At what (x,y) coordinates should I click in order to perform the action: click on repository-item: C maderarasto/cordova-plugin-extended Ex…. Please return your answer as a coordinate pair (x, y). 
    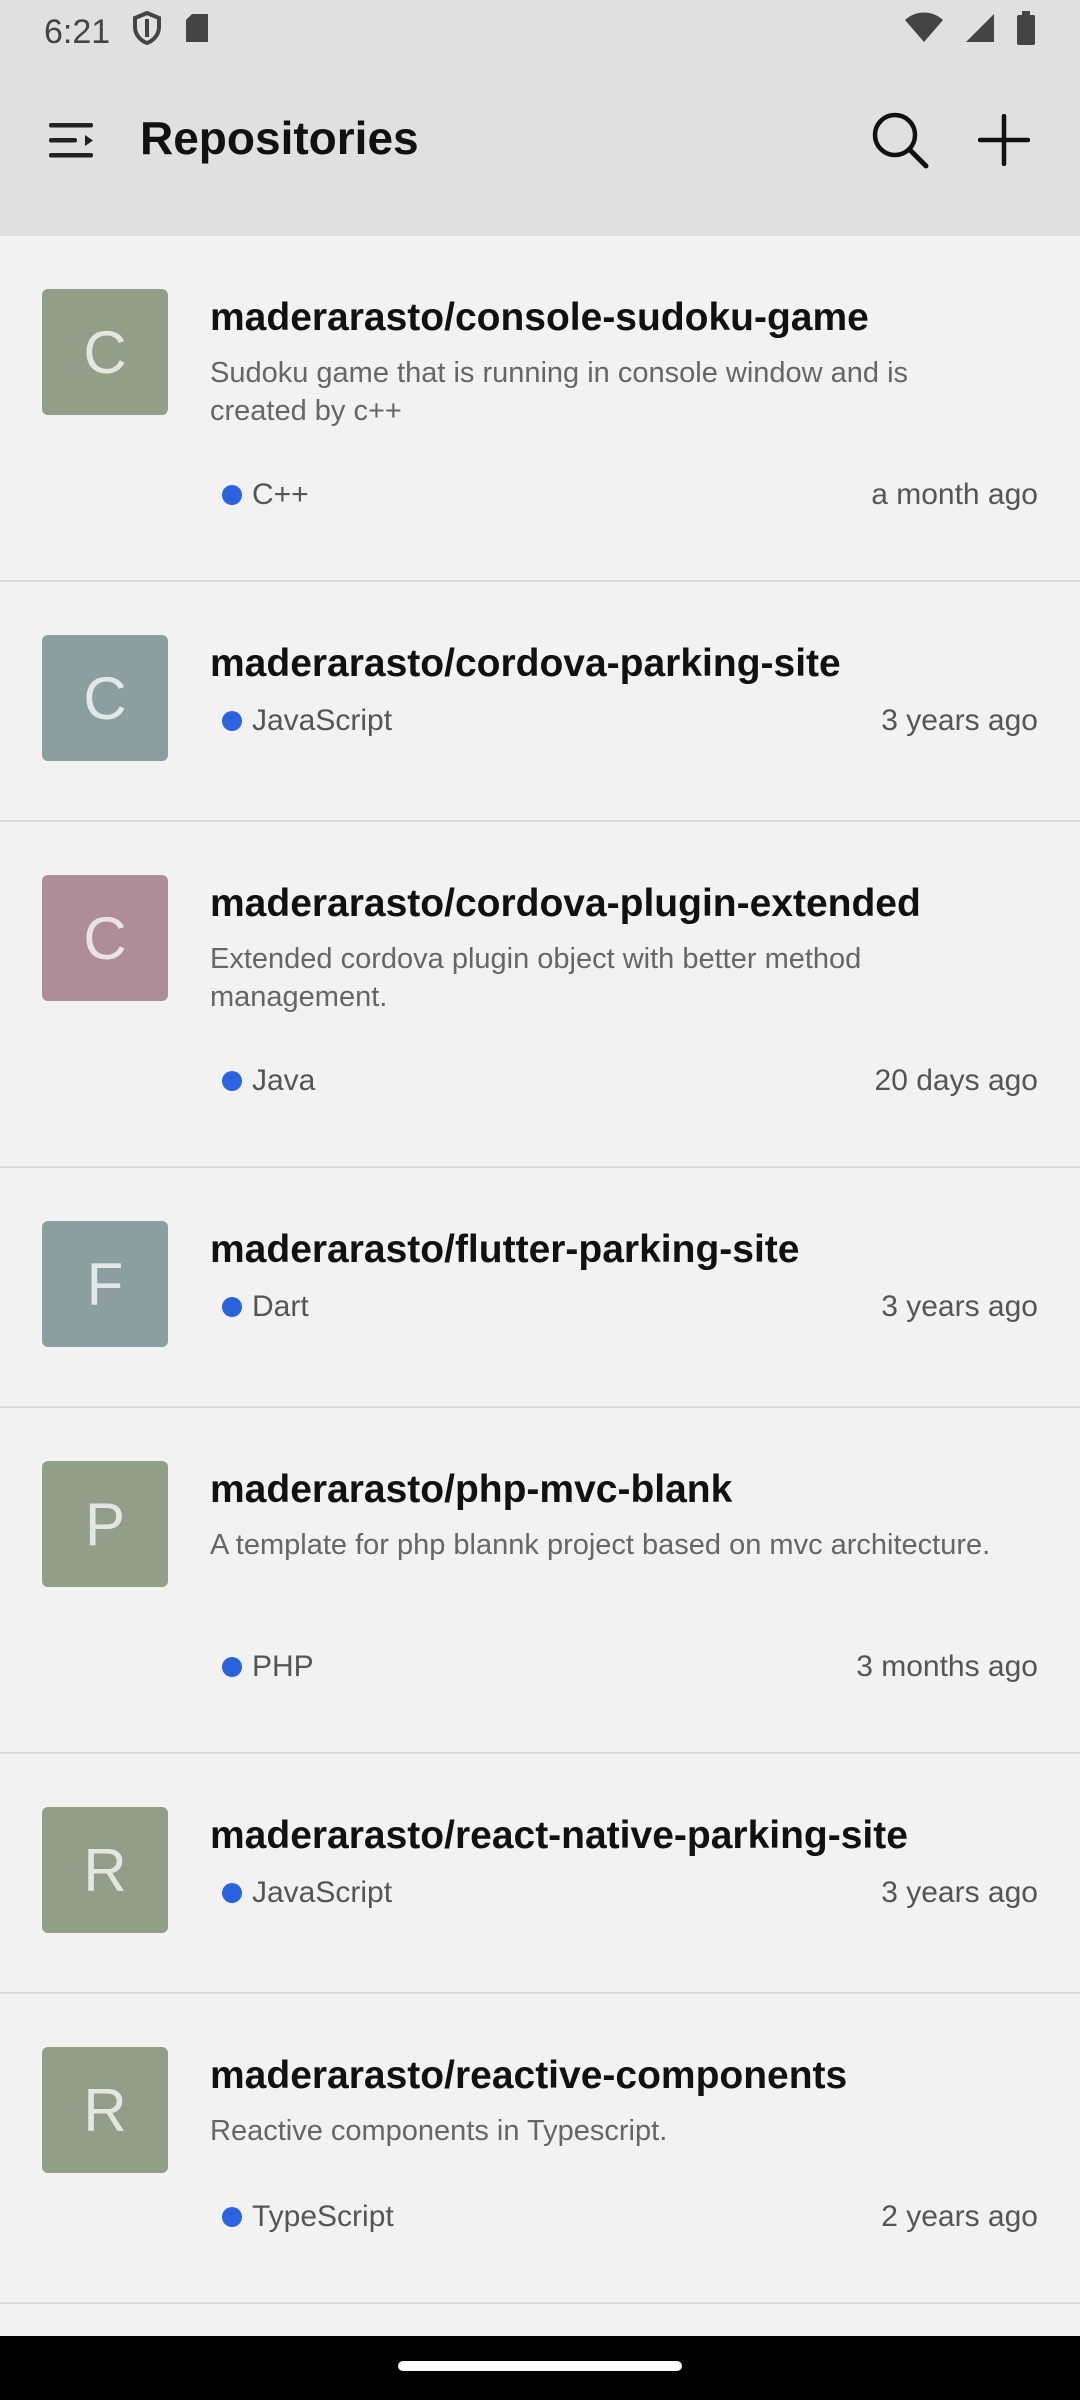
    Looking at the image, I should click on (540, 995).